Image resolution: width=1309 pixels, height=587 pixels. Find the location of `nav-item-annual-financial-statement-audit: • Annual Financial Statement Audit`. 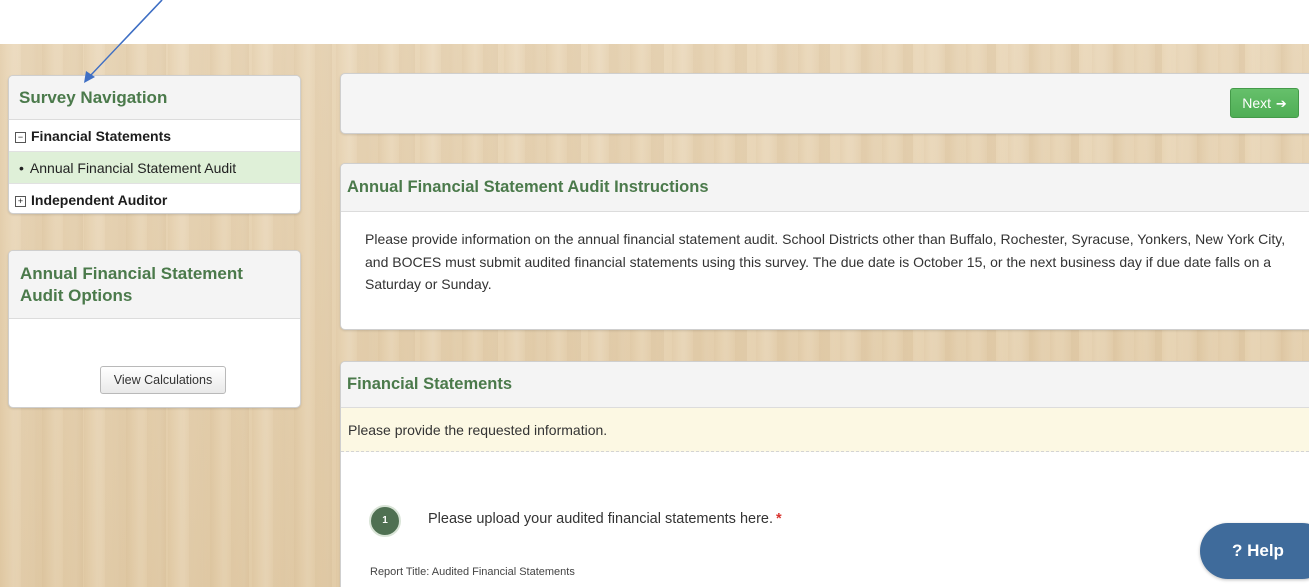

nav-item-annual-financial-statement-audit: • Annual Financial Statement Audit is located at coordinates (154, 168).